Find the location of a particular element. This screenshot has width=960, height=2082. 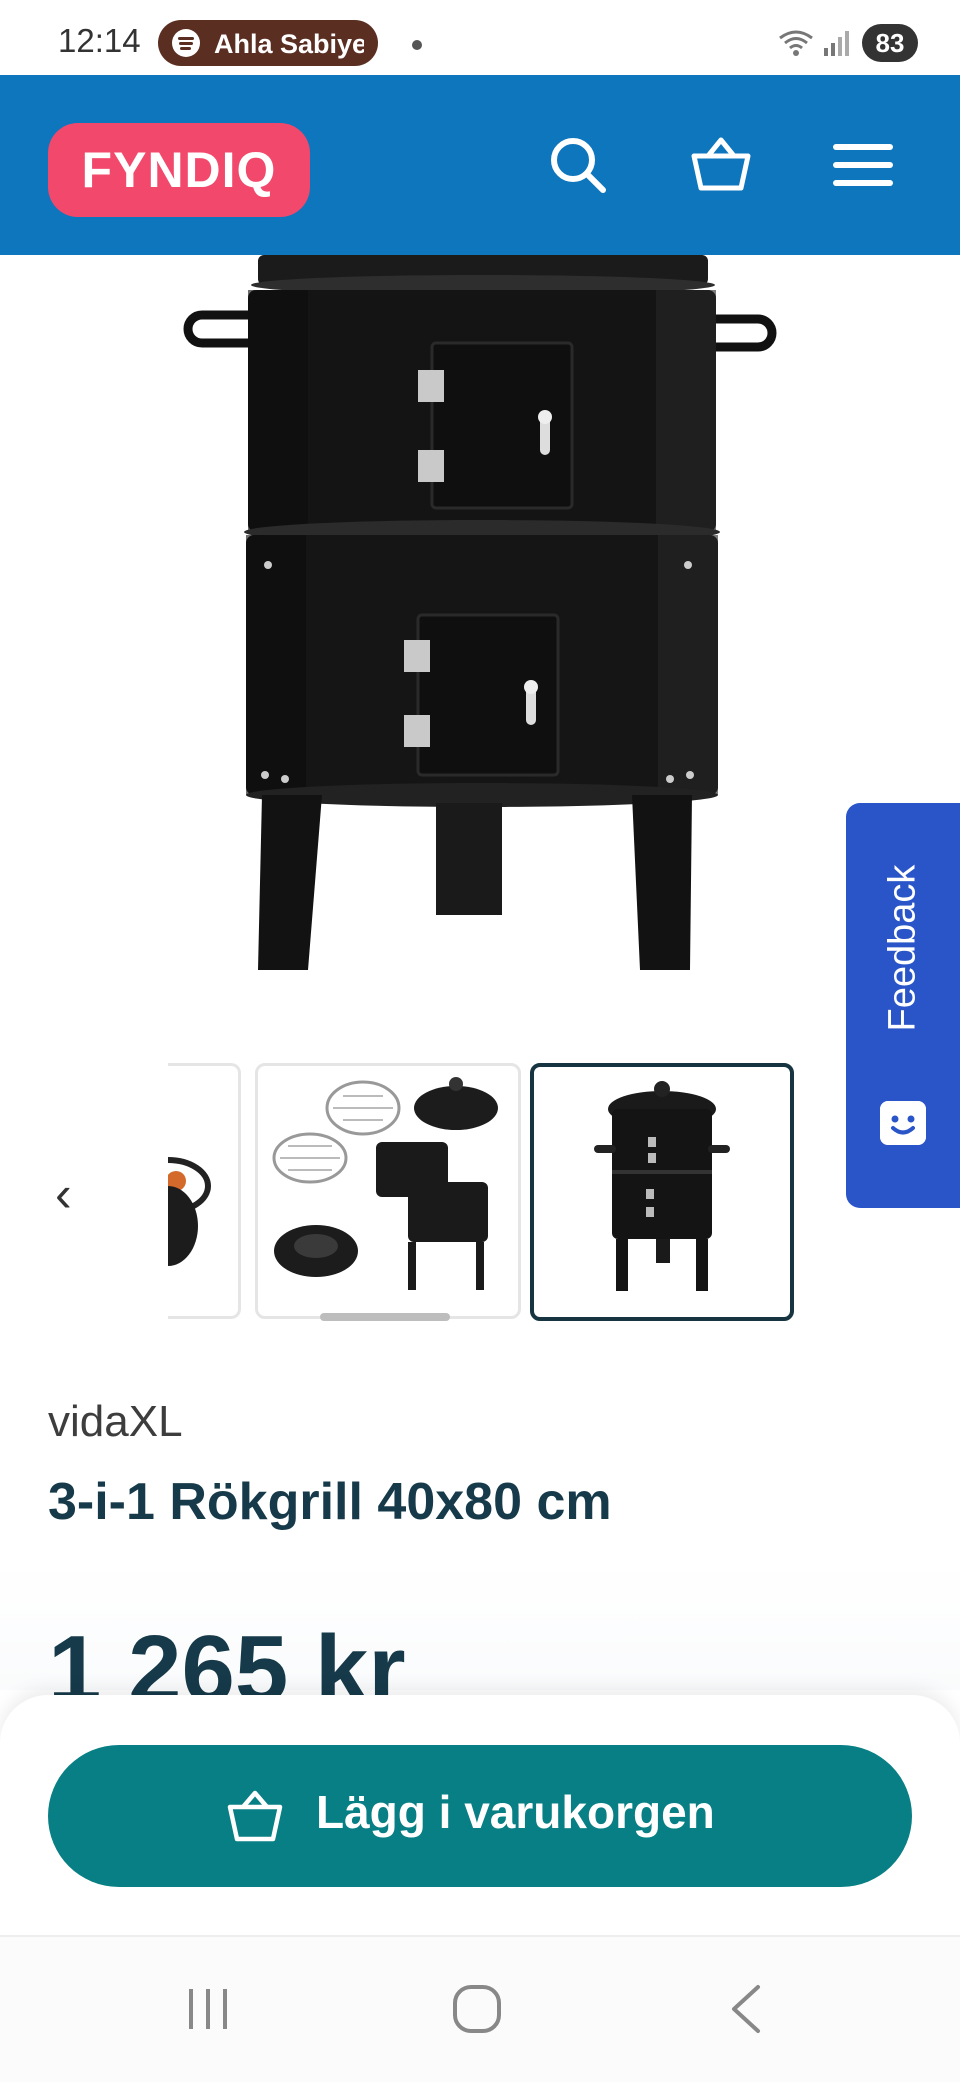

thumbnail-grill-closed-image is located at coordinates (662, 1186).